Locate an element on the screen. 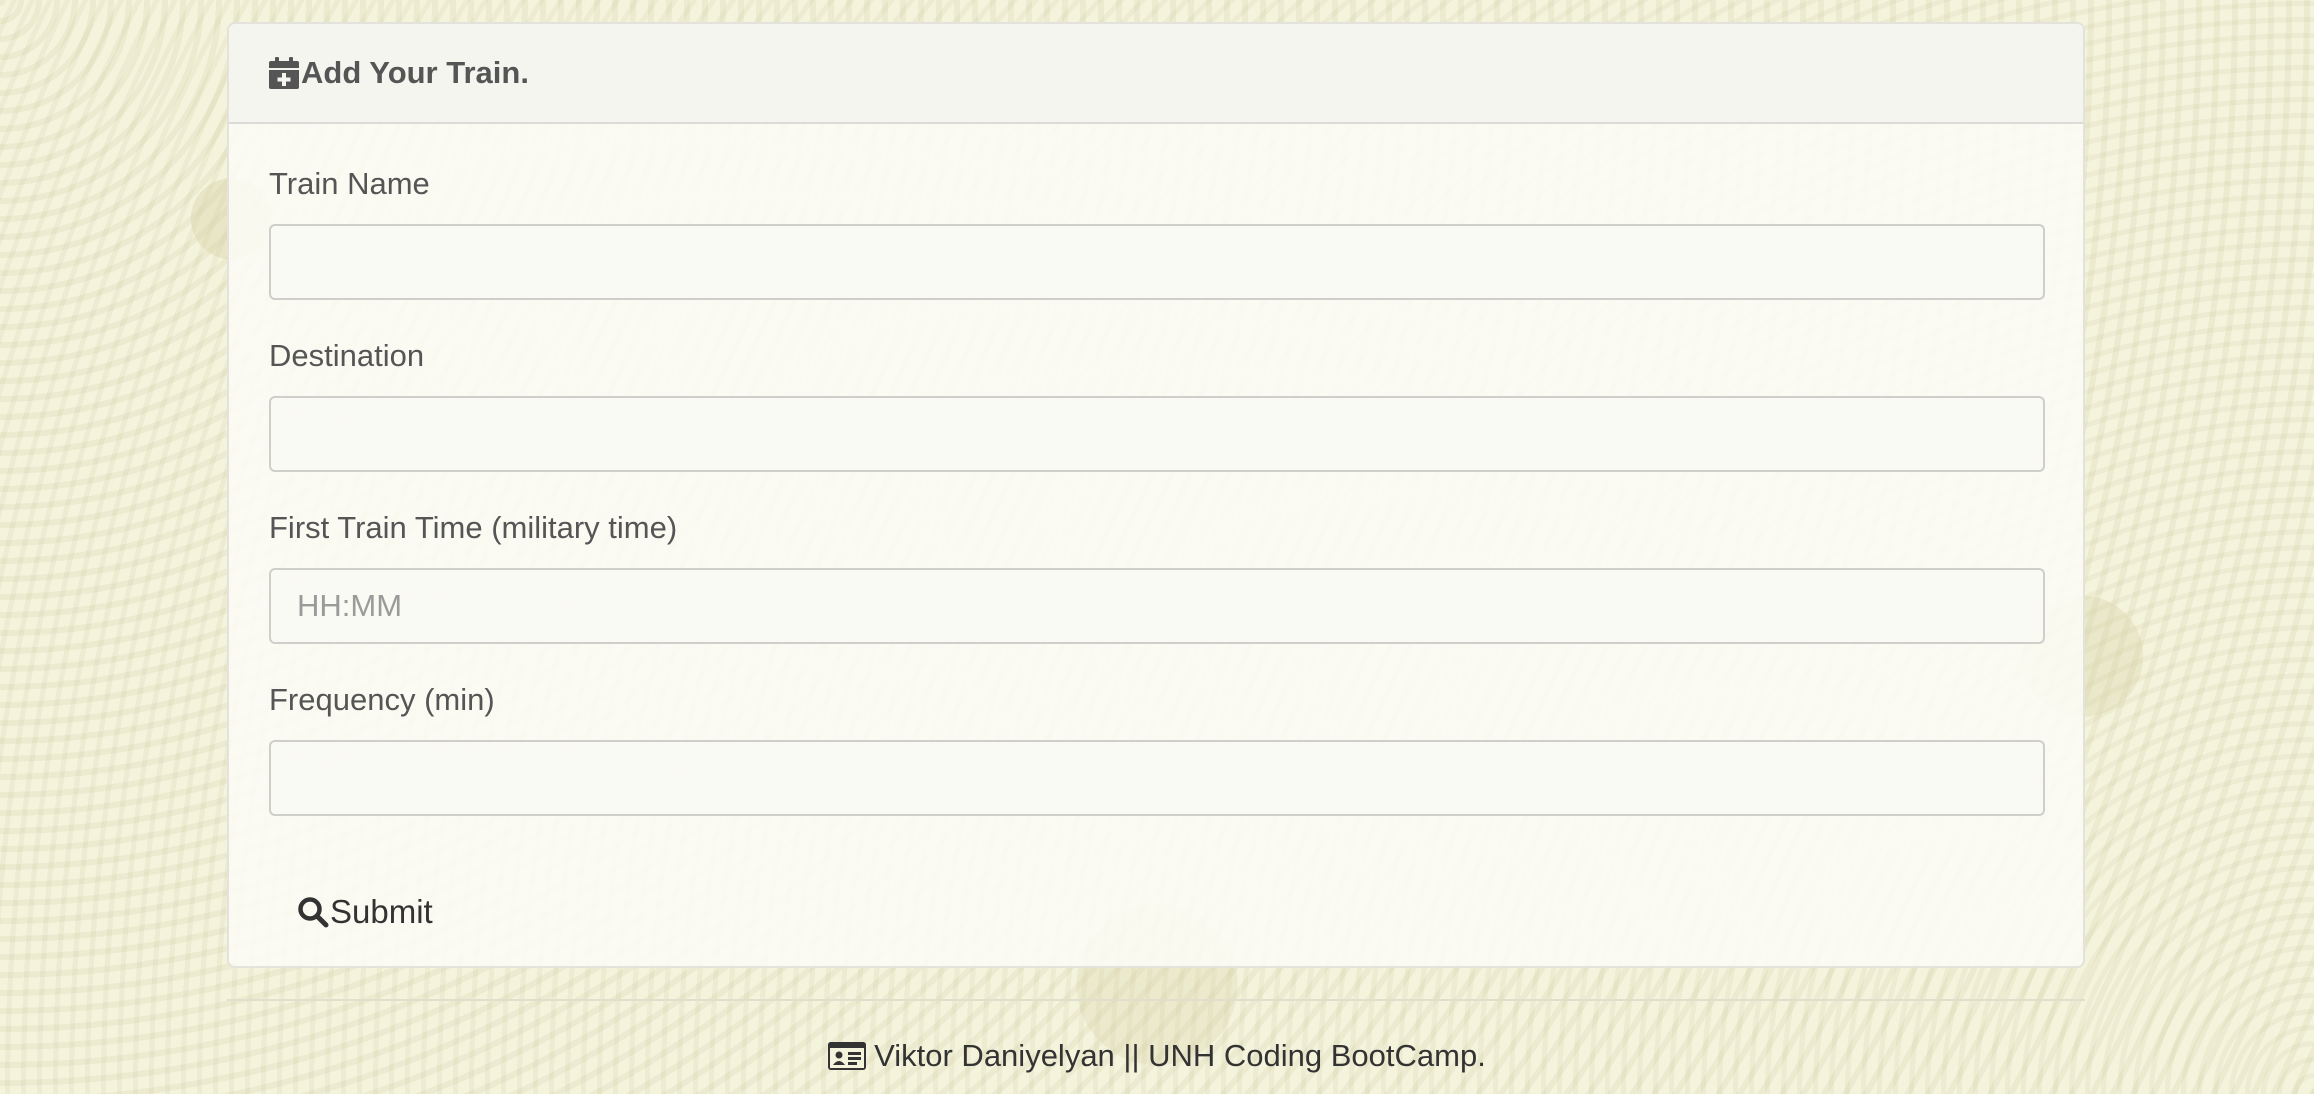 The width and height of the screenshot is (2314, 1094). train-name-input is located at coordinates (1157, 262).